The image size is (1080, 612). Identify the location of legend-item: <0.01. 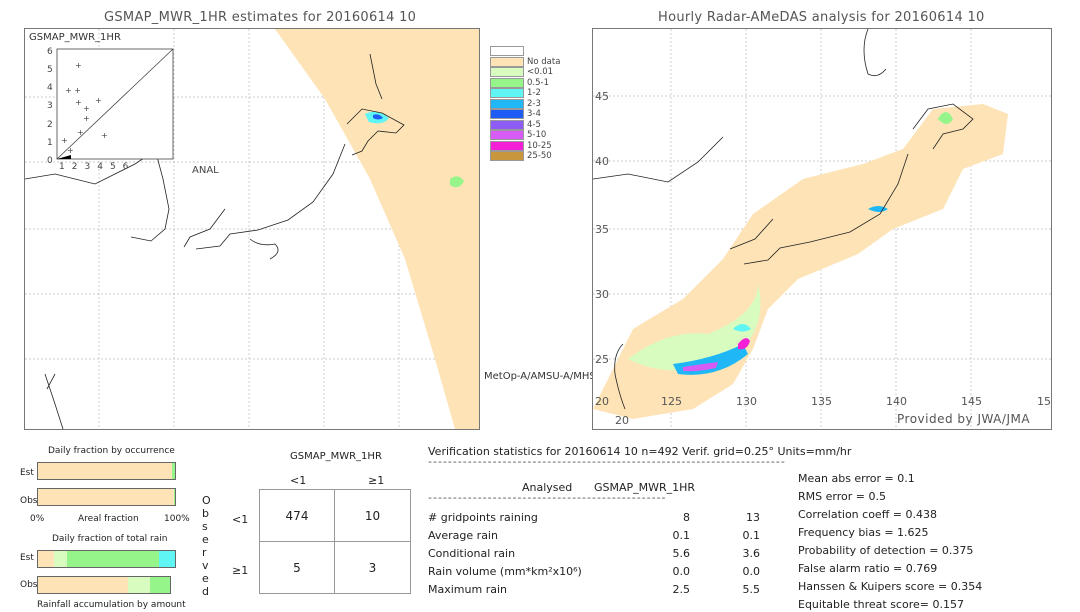
(525, 72).